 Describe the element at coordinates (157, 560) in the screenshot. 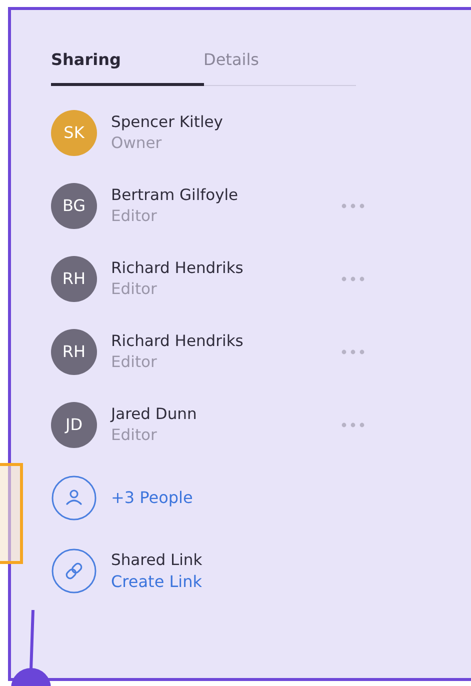

I see `shared-link-label: Shared Link` at that location.